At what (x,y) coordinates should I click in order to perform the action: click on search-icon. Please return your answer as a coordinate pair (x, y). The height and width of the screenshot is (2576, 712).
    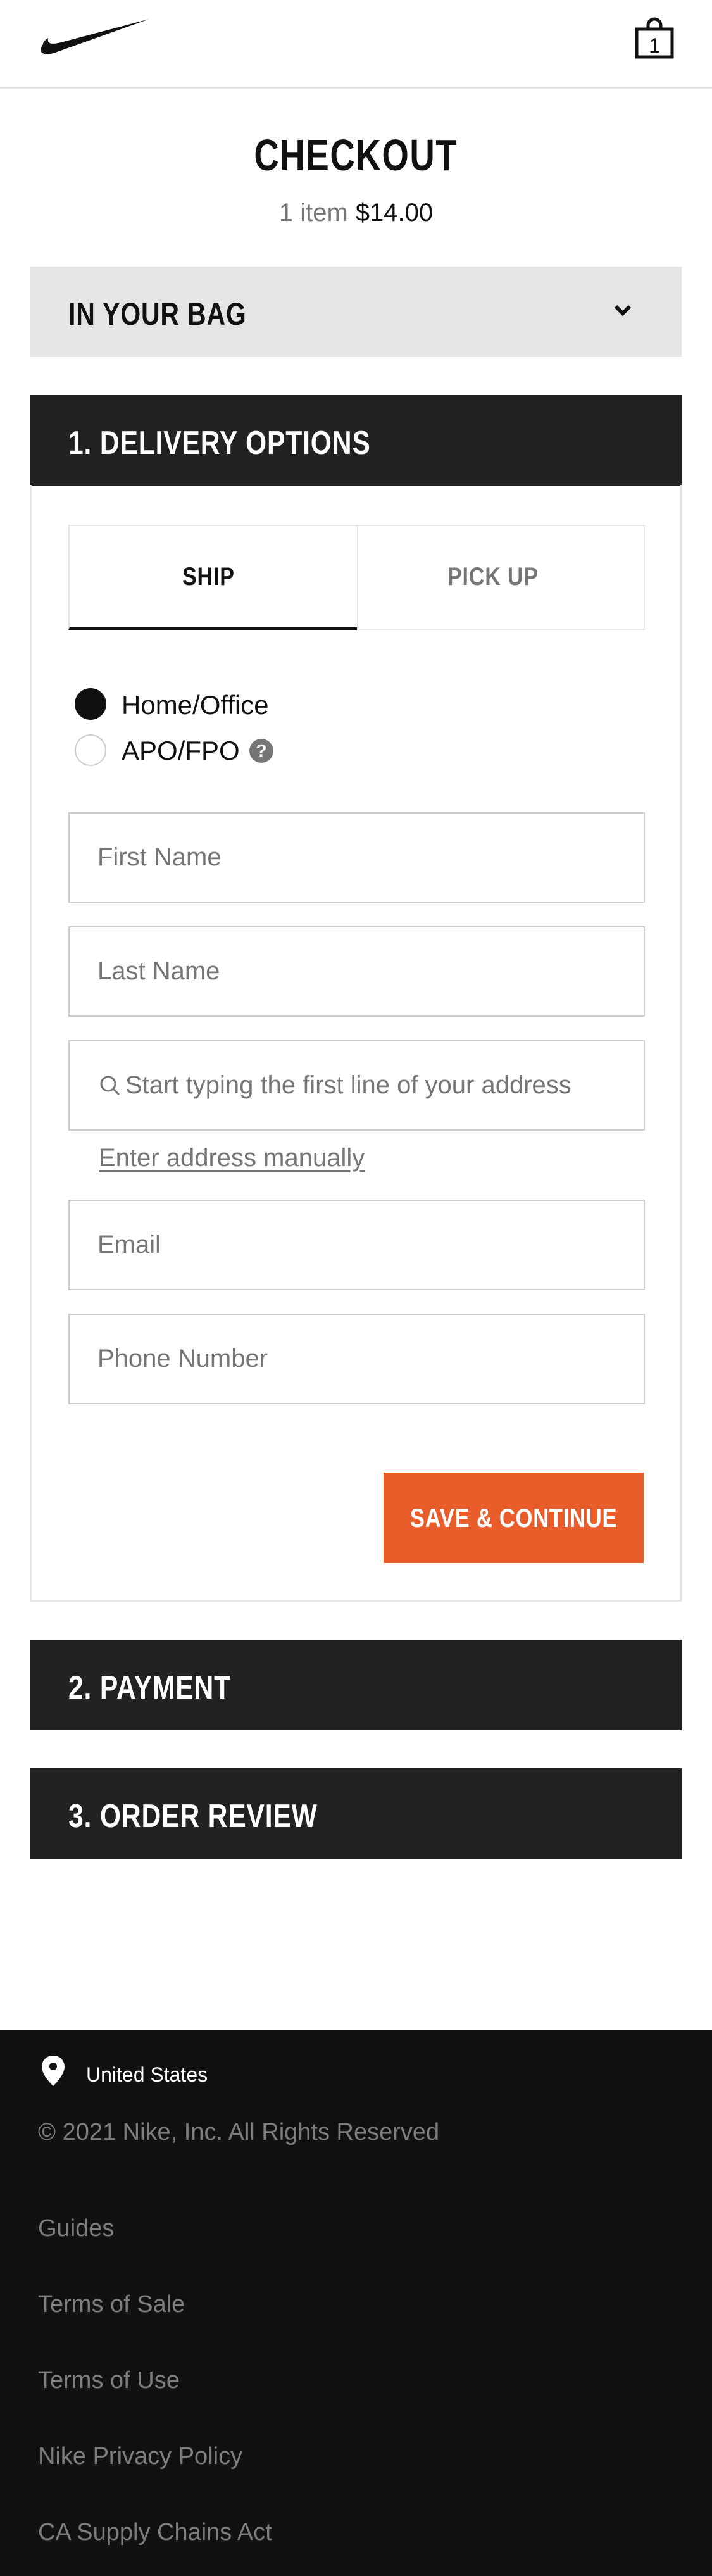
    Looking at the image, I should click on (110, 1086).